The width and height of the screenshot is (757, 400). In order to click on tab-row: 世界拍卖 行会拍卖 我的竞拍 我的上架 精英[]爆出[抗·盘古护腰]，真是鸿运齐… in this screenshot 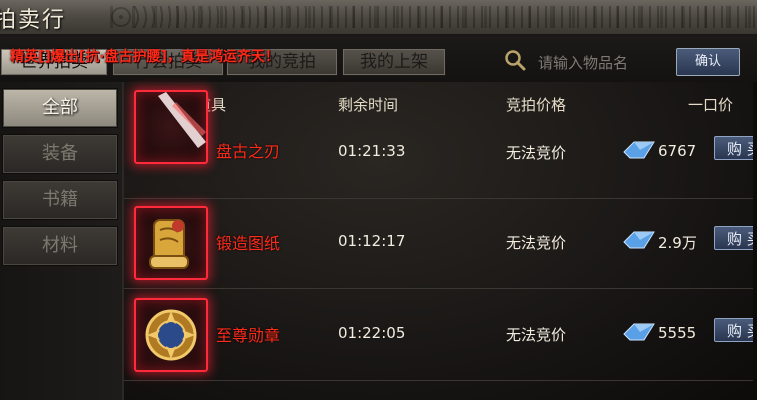, I will do `click(378, 59)`.